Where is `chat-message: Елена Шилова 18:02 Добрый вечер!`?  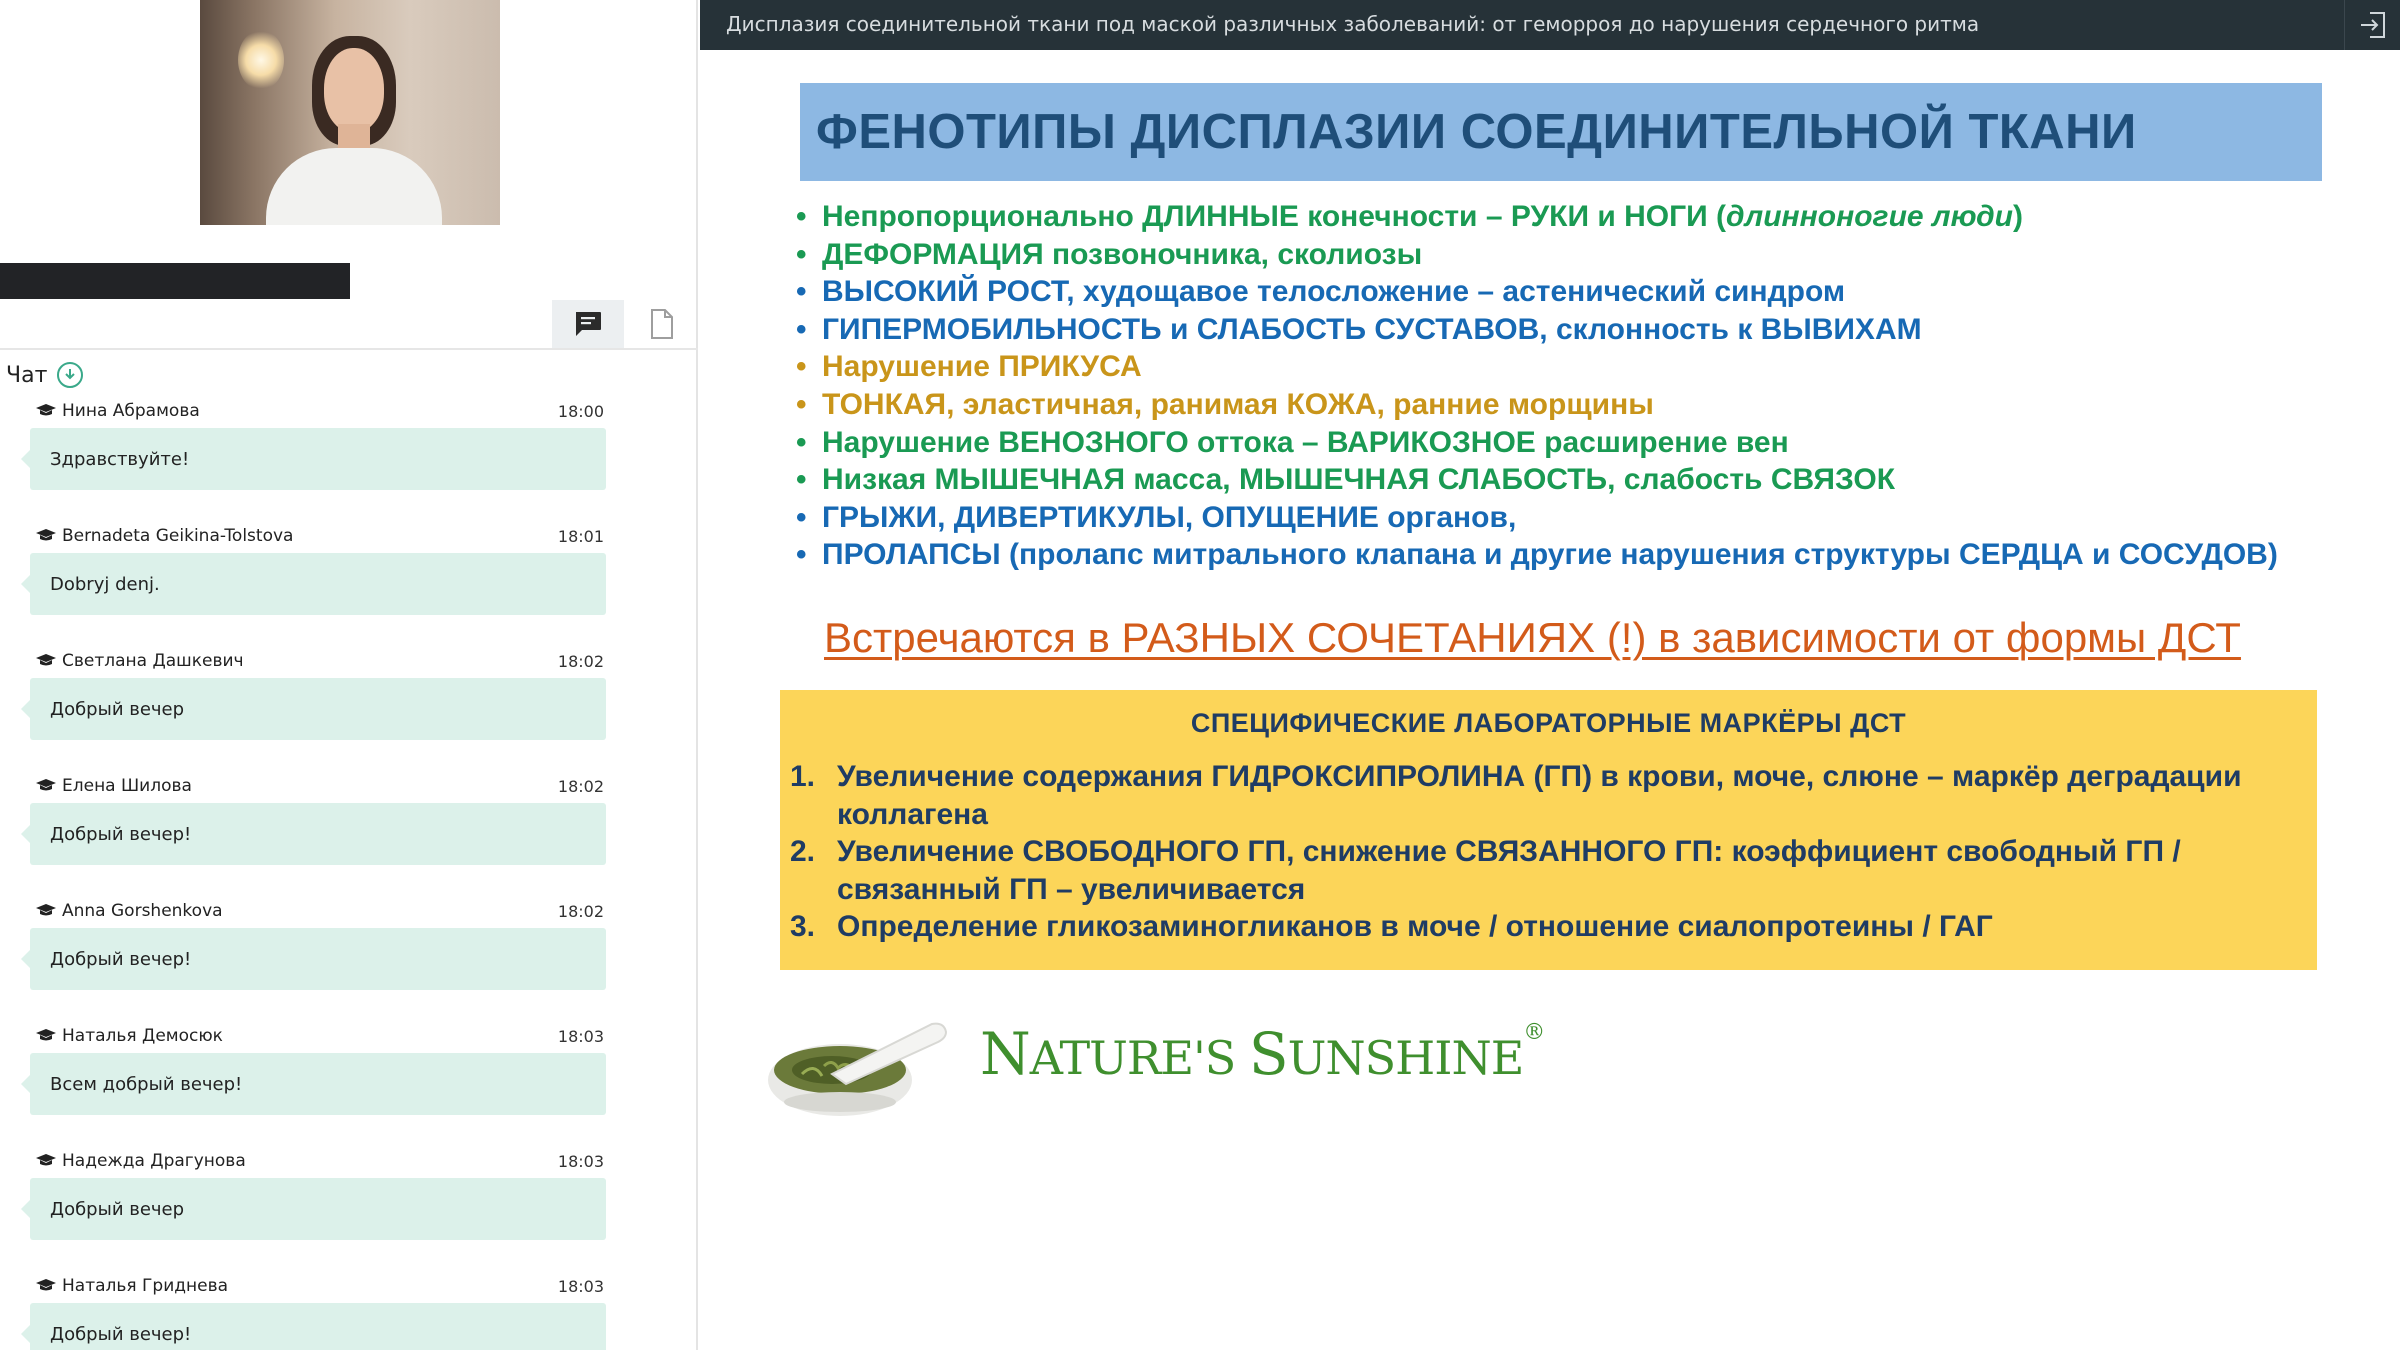 chat-message: Елена Шилова 18:02 Добрый вечер! is located at coordinates (313, 831).